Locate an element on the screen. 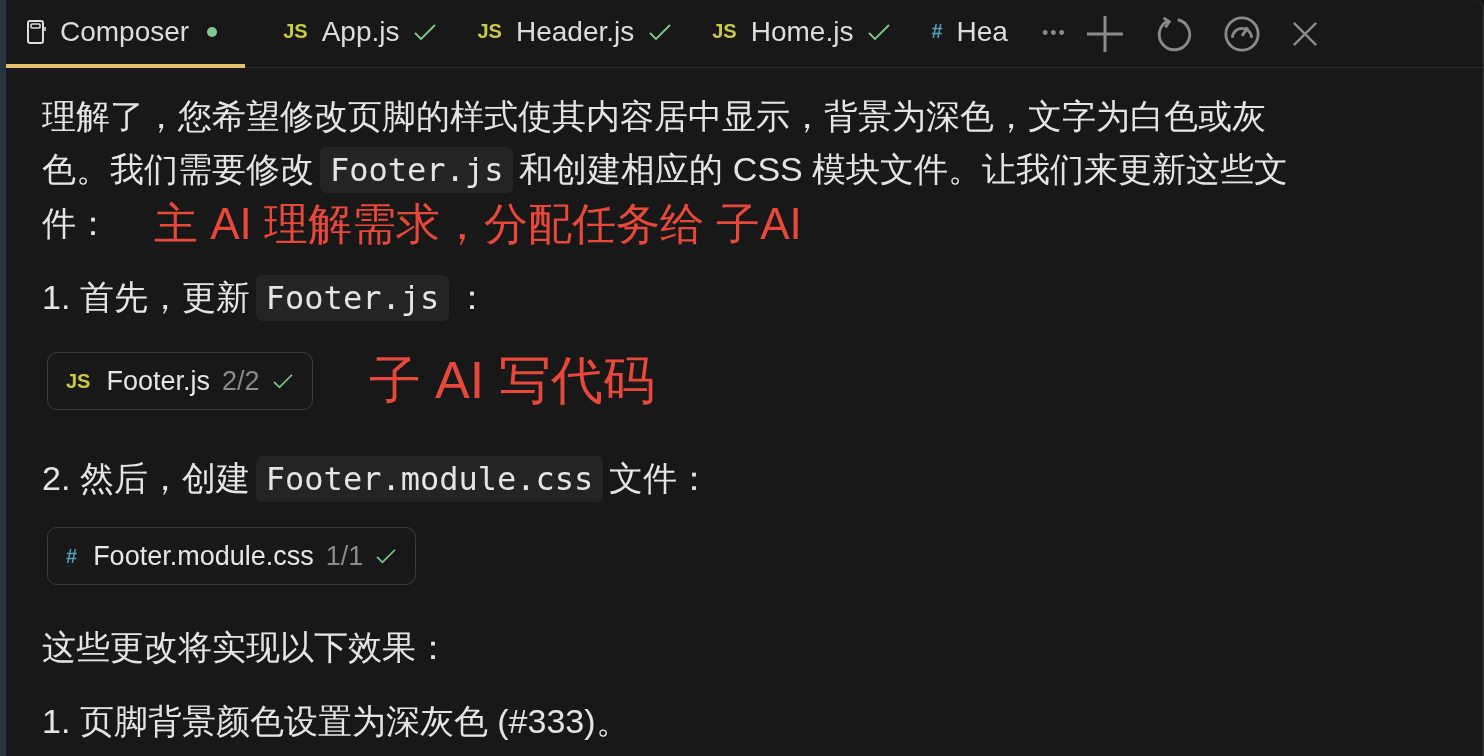 This screenshot has height=756, width=1484. paragraph-line: 1. 首先，更新 Footer.js ： is located at coordinates (266, 298).